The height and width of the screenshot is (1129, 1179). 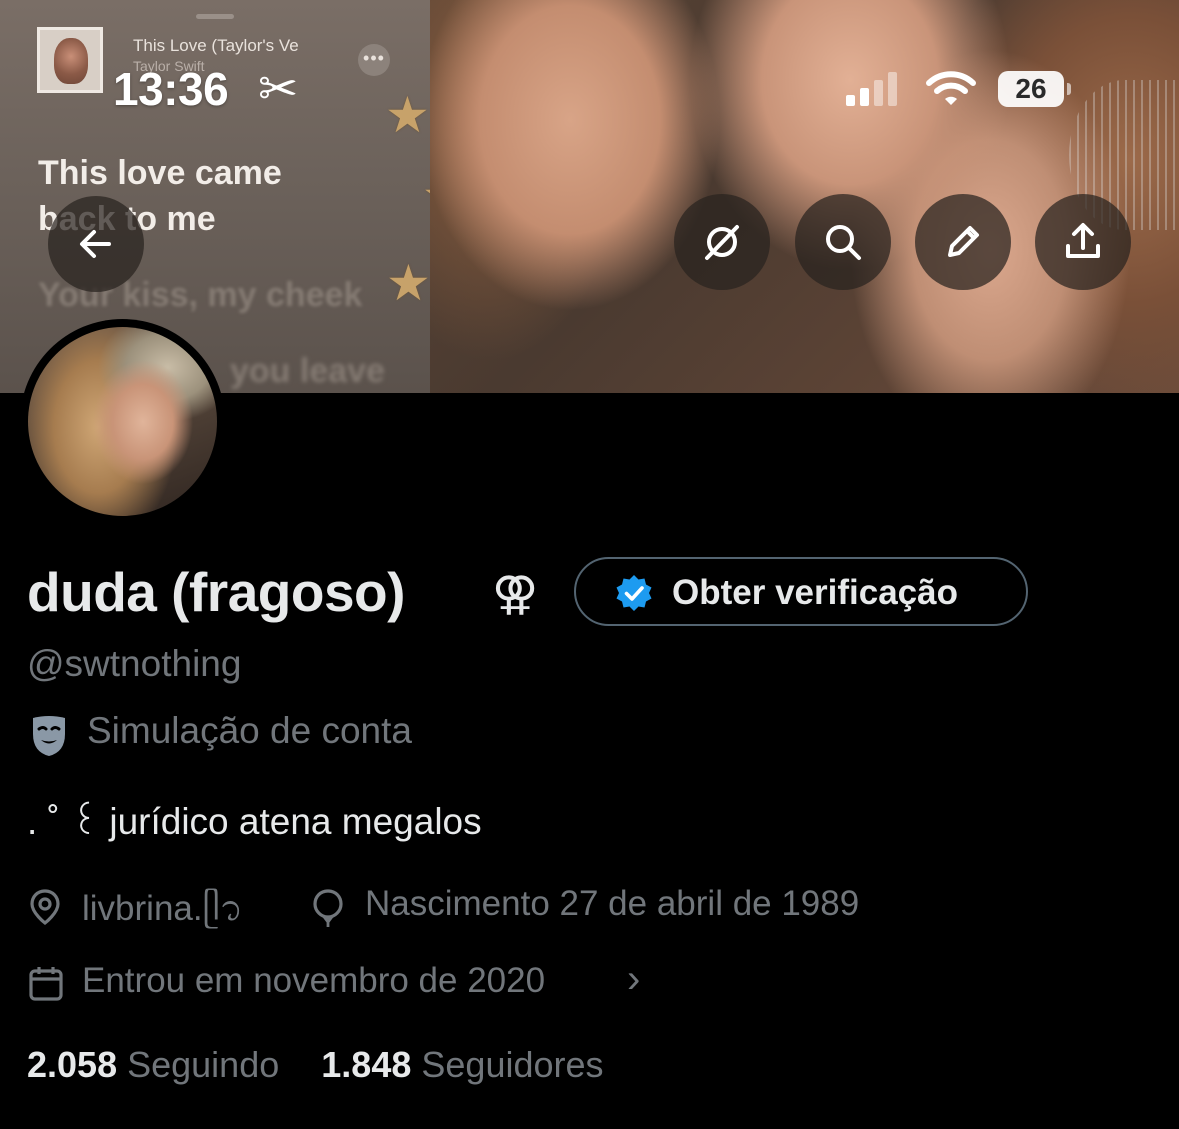 What do you see at coordinates (314, 980) in the screenshot?
I see `joined-text: Entrou em novembro de 2020` at bounding box center [314, 980].